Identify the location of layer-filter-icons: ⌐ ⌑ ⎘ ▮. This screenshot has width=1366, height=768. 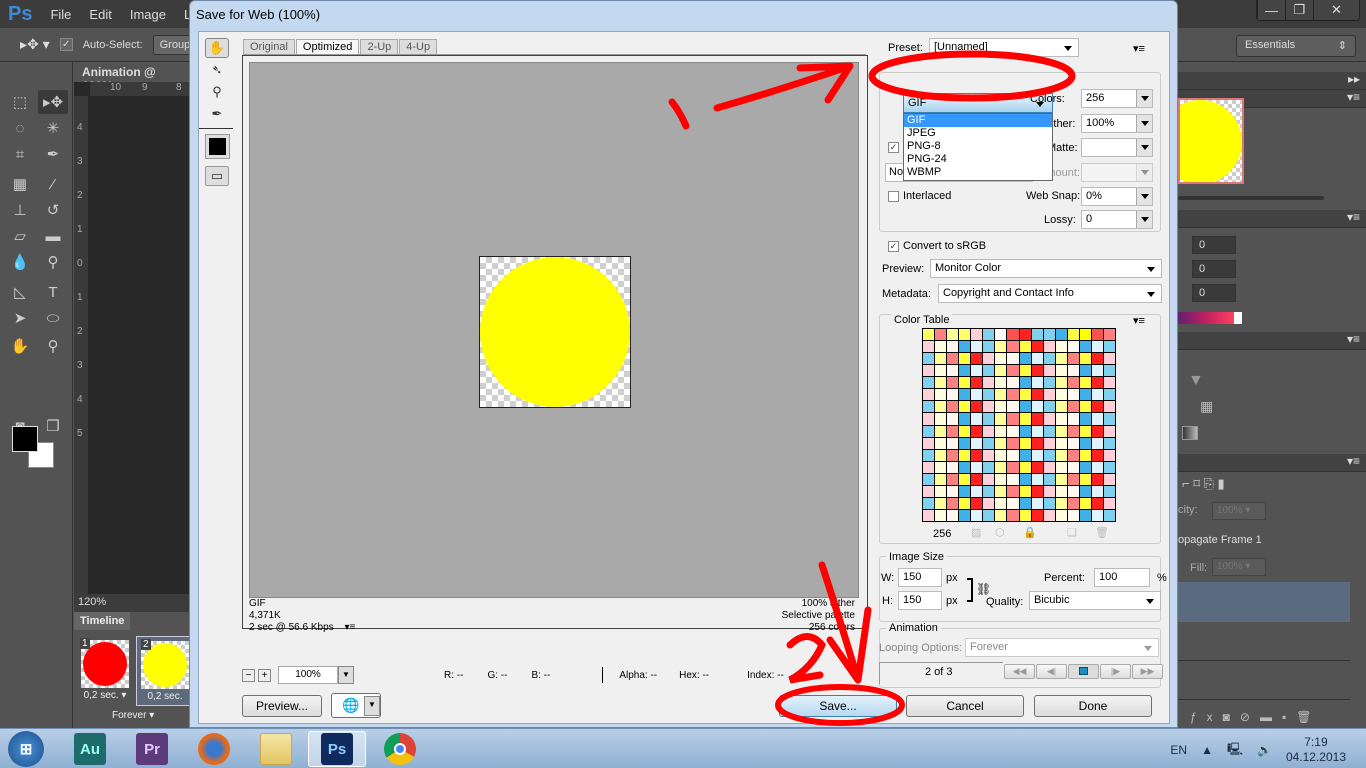
(1203, 484).